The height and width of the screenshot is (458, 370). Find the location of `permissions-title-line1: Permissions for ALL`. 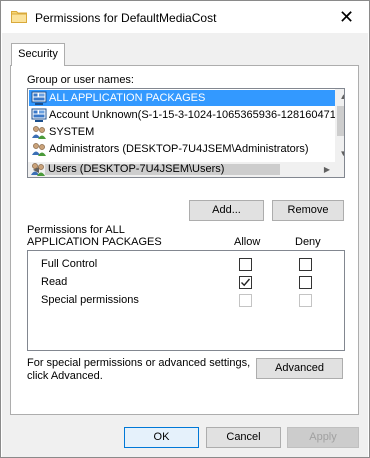

permissions-title-line1: Permissions for ALL is located at coordinates (76, 230).